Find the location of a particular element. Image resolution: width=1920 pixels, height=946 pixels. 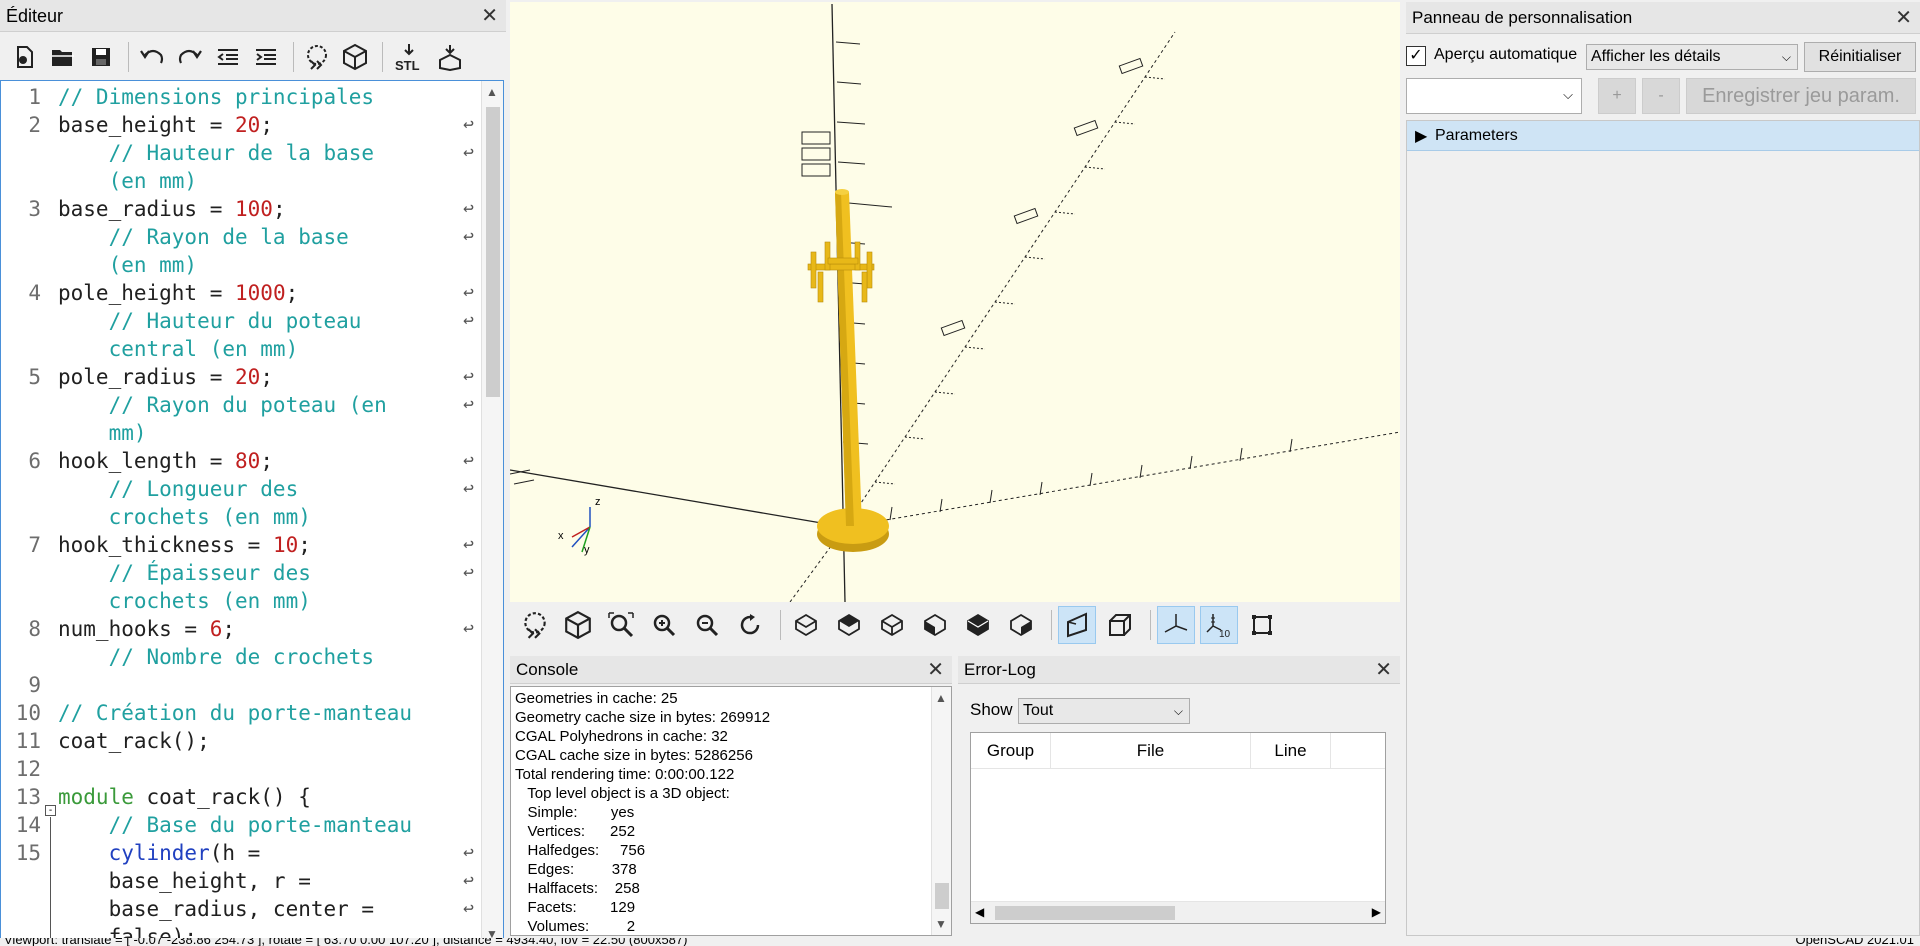

console-scroll-up-icon: ▲ is located at coordinates (941, 698).